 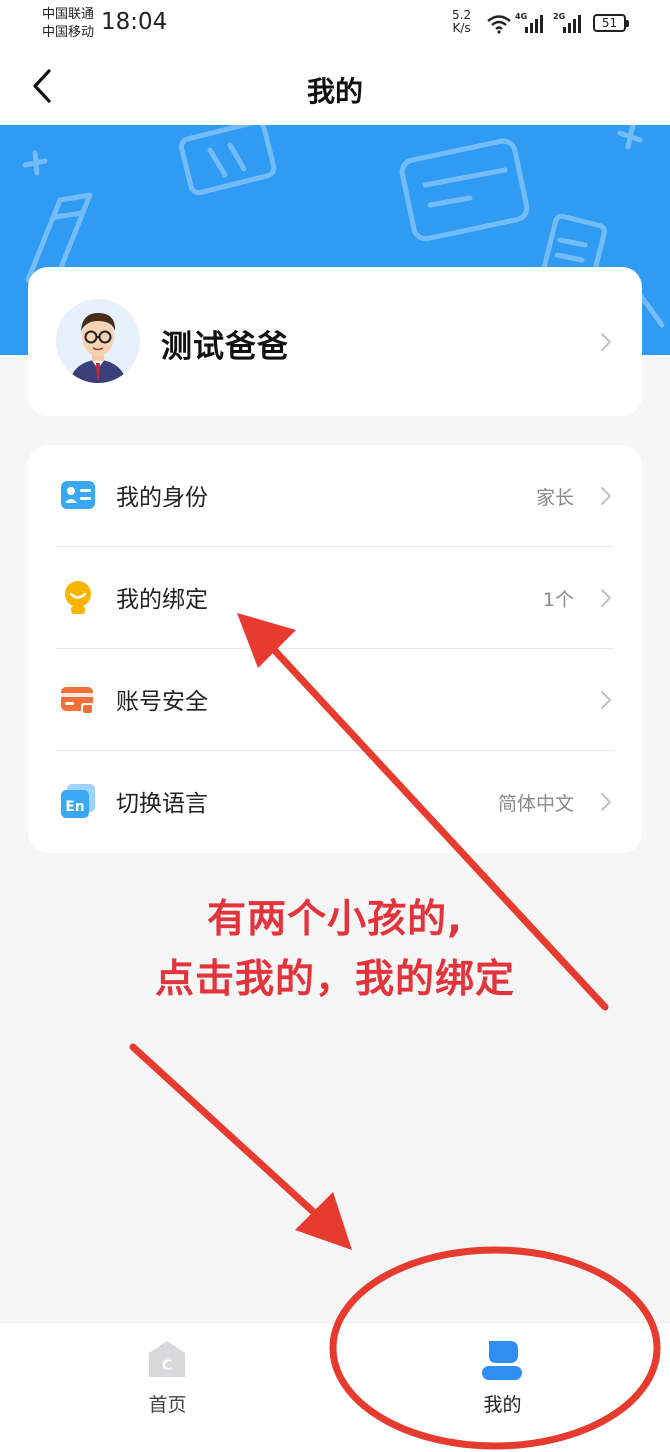 What do you see at coordinates (75, 807) in the screenshot?
I see `svg-text: En` at bounding box center [75, 807].